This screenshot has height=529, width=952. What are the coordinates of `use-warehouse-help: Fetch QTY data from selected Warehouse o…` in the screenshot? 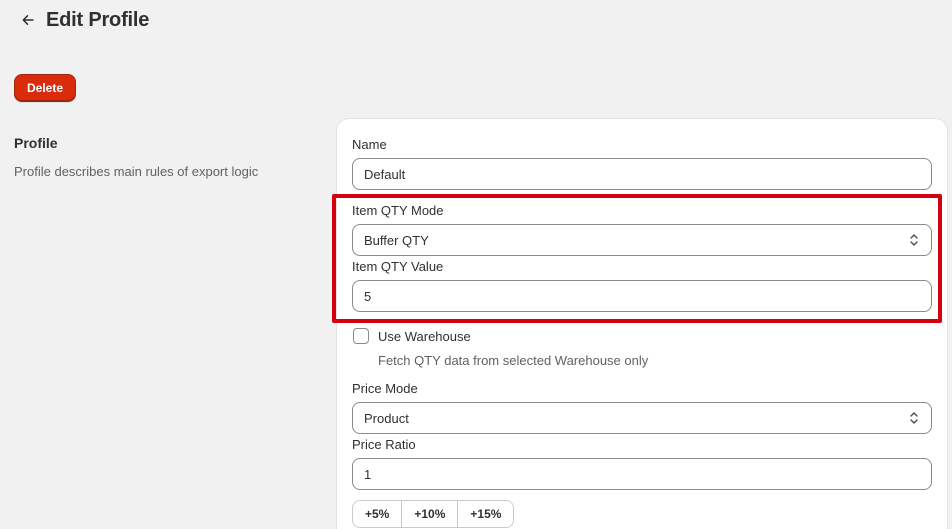 It's located at (513, 360).